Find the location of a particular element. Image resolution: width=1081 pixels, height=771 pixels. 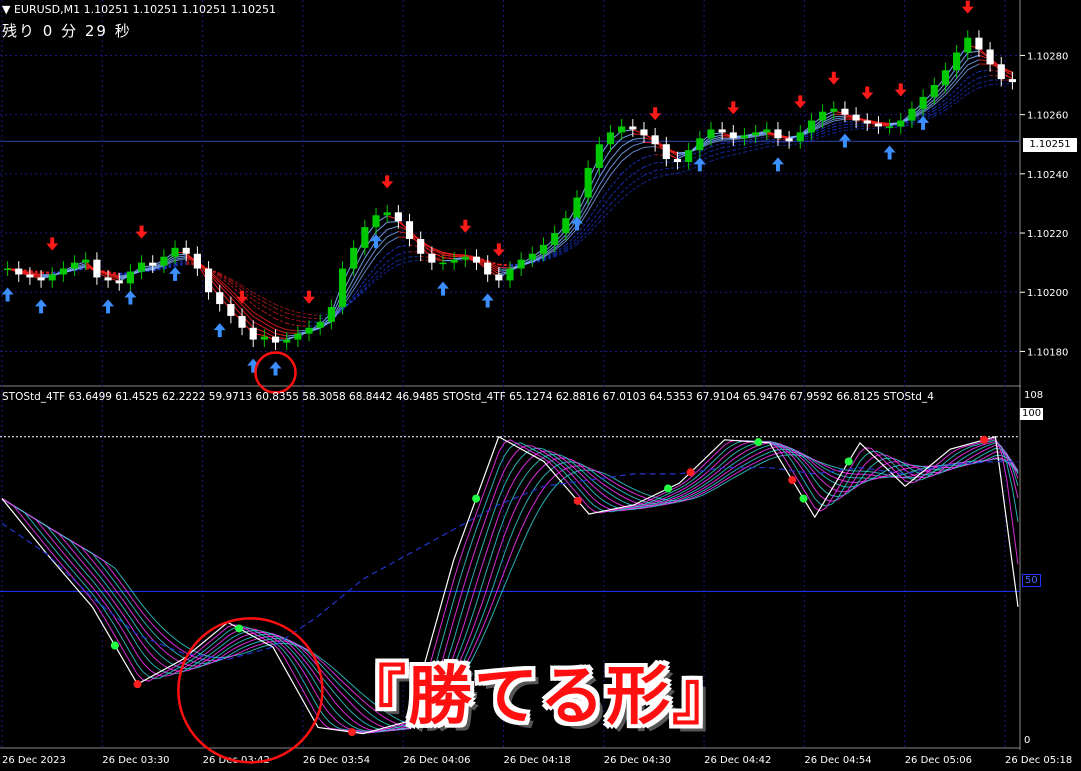

time-tick-label: 26 Dec 03:54 is located at coordinates (336, 760).